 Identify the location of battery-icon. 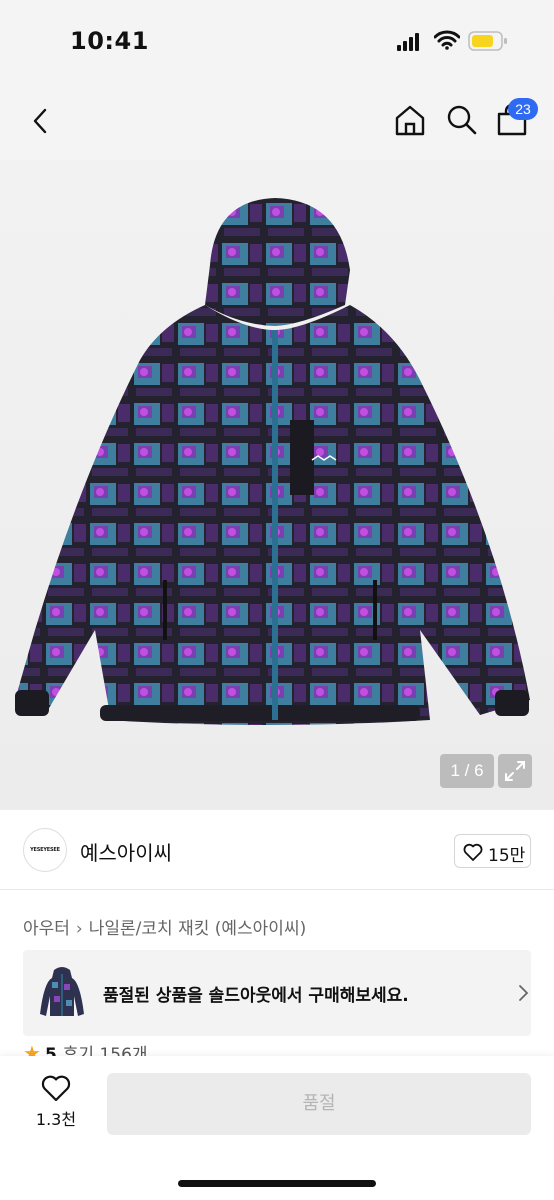
(488, 41).